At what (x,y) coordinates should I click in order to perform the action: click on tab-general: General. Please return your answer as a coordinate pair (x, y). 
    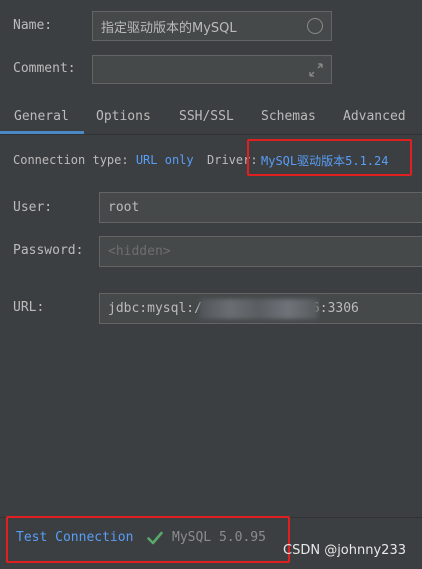
    Looking at the image, I should click on (41, 118).